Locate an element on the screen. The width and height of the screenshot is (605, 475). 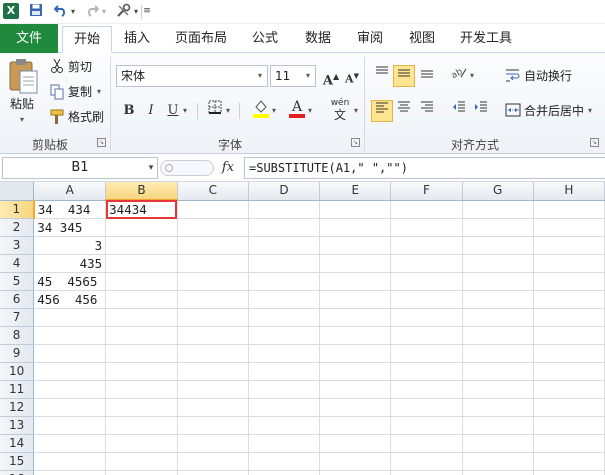
row-header: 6 is located at coordinates (17, 299).